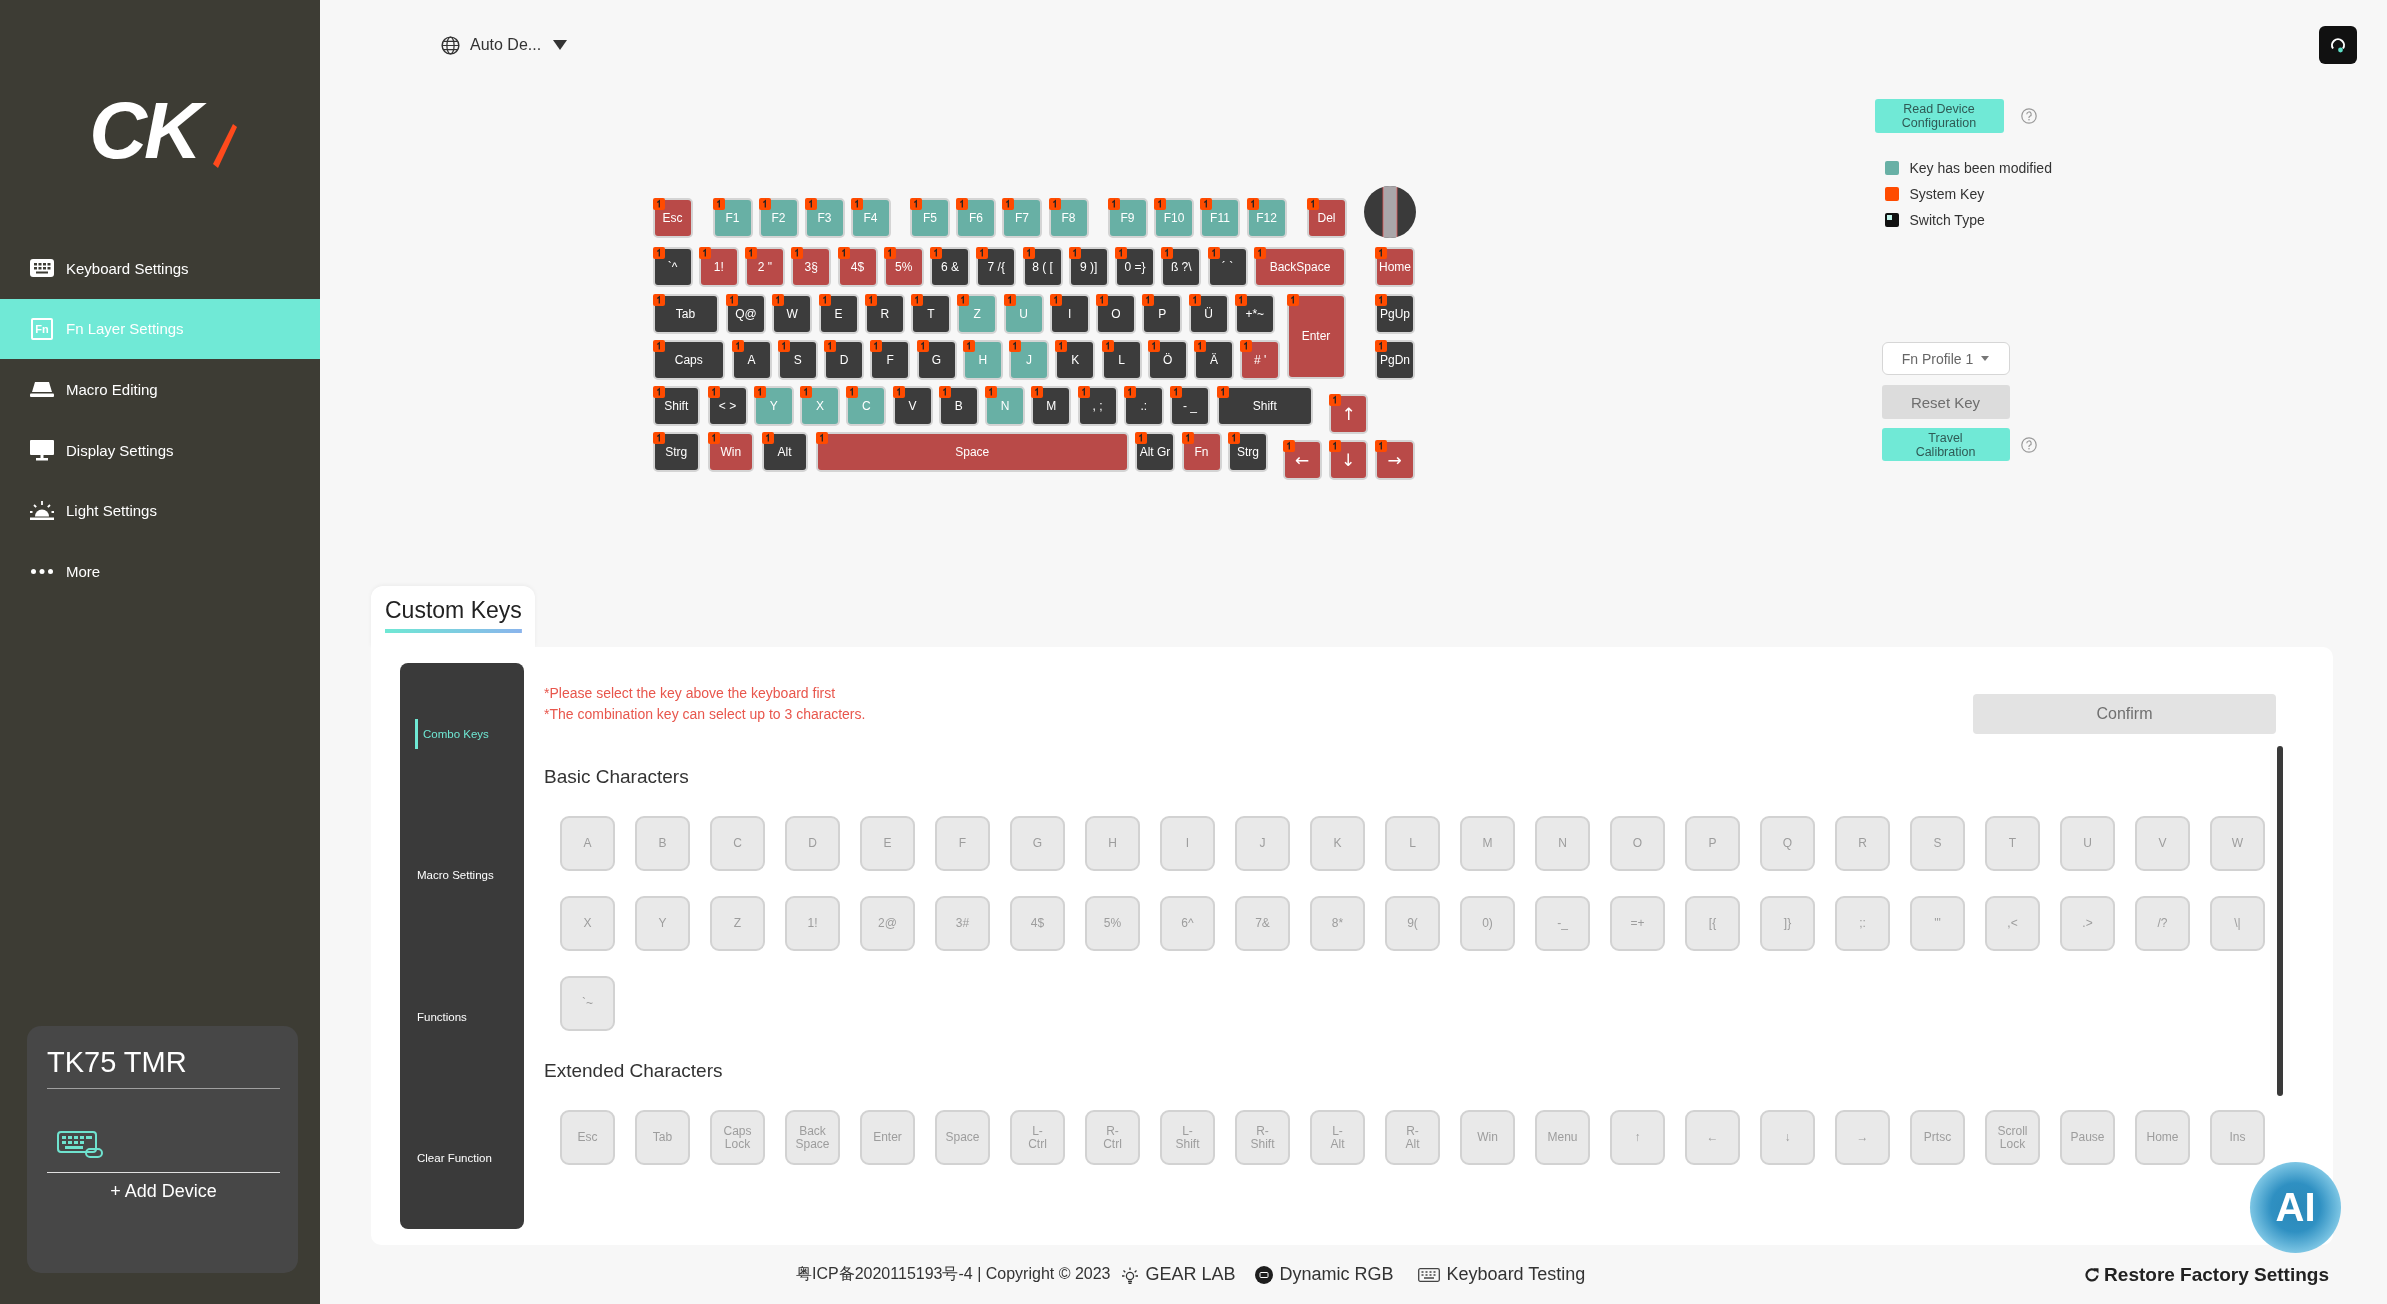 The image size is (2387, 1304). What do you see at coordinates (1187, 843) in the screenshot?
I see `character-key: I` at bounding box center [1187, 843].